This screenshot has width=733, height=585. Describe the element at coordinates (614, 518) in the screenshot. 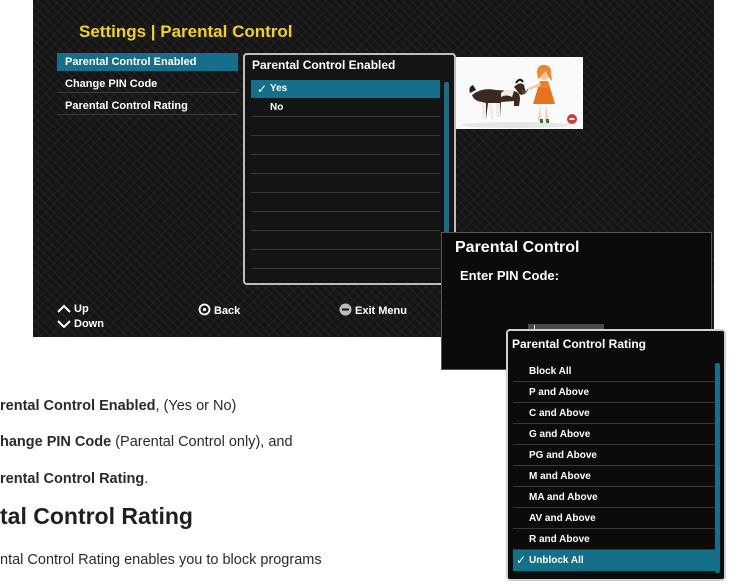

I see `rating-item-av: AV and Above` at that location.